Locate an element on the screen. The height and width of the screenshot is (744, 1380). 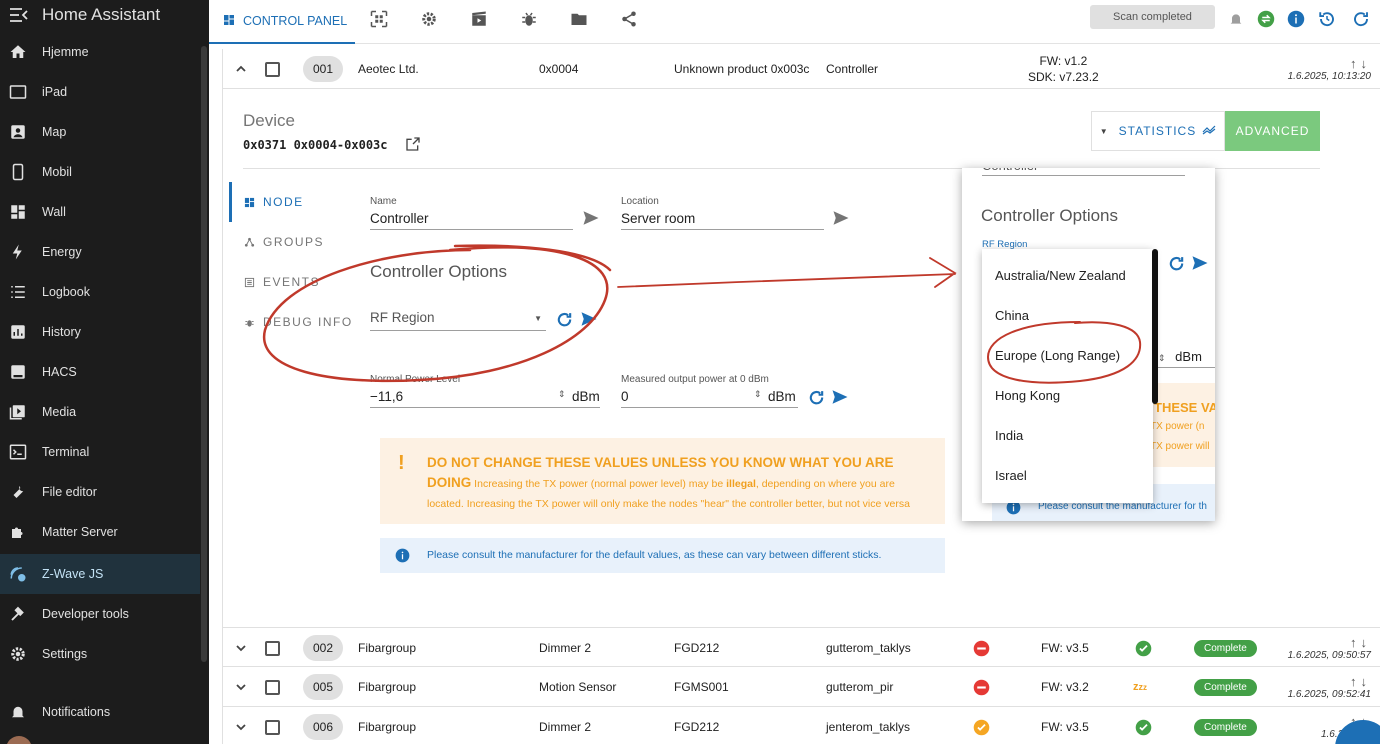
sidebar-item-history: History is located at coordinates (100, 332).